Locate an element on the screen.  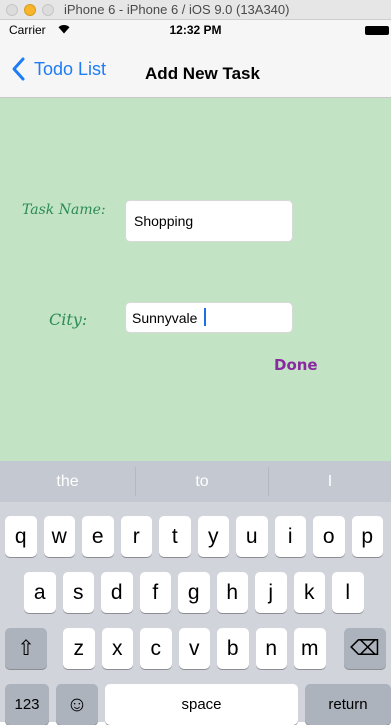
window-close-button is located at coordinates (12, 10).